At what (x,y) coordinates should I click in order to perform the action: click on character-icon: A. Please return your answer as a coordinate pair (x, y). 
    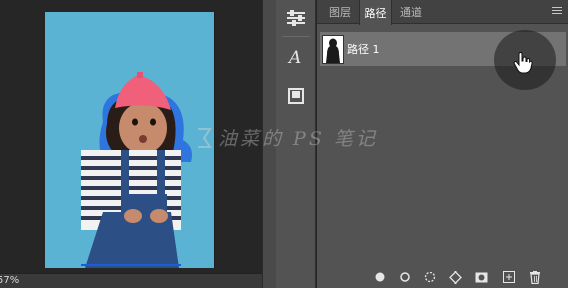
    Looking at the image, I should click on (296, 57).